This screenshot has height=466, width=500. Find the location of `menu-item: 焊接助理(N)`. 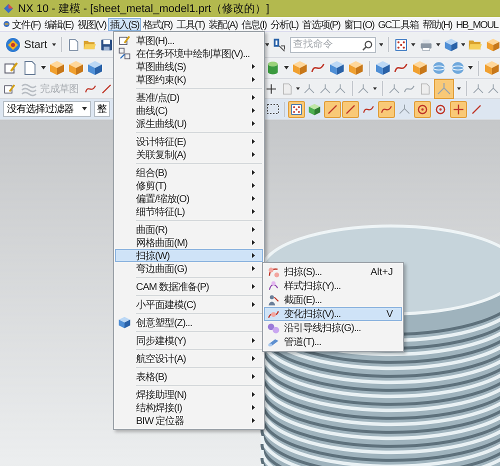

menu-item: 焊接助理(N) is located at coordinates (189, 394).